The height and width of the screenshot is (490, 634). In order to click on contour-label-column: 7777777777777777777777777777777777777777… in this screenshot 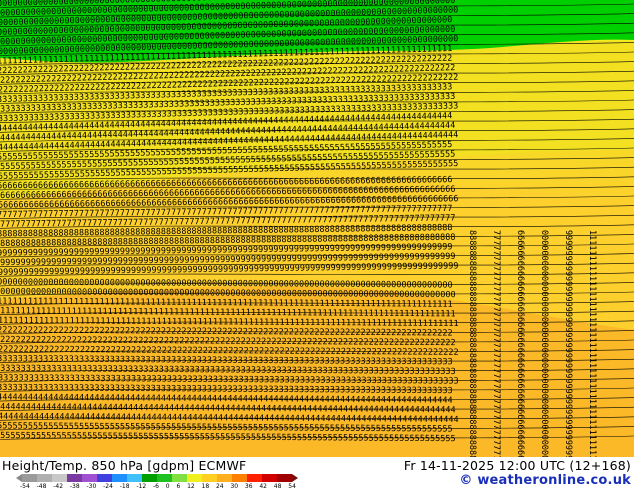, I will do `click(496, 343)`.